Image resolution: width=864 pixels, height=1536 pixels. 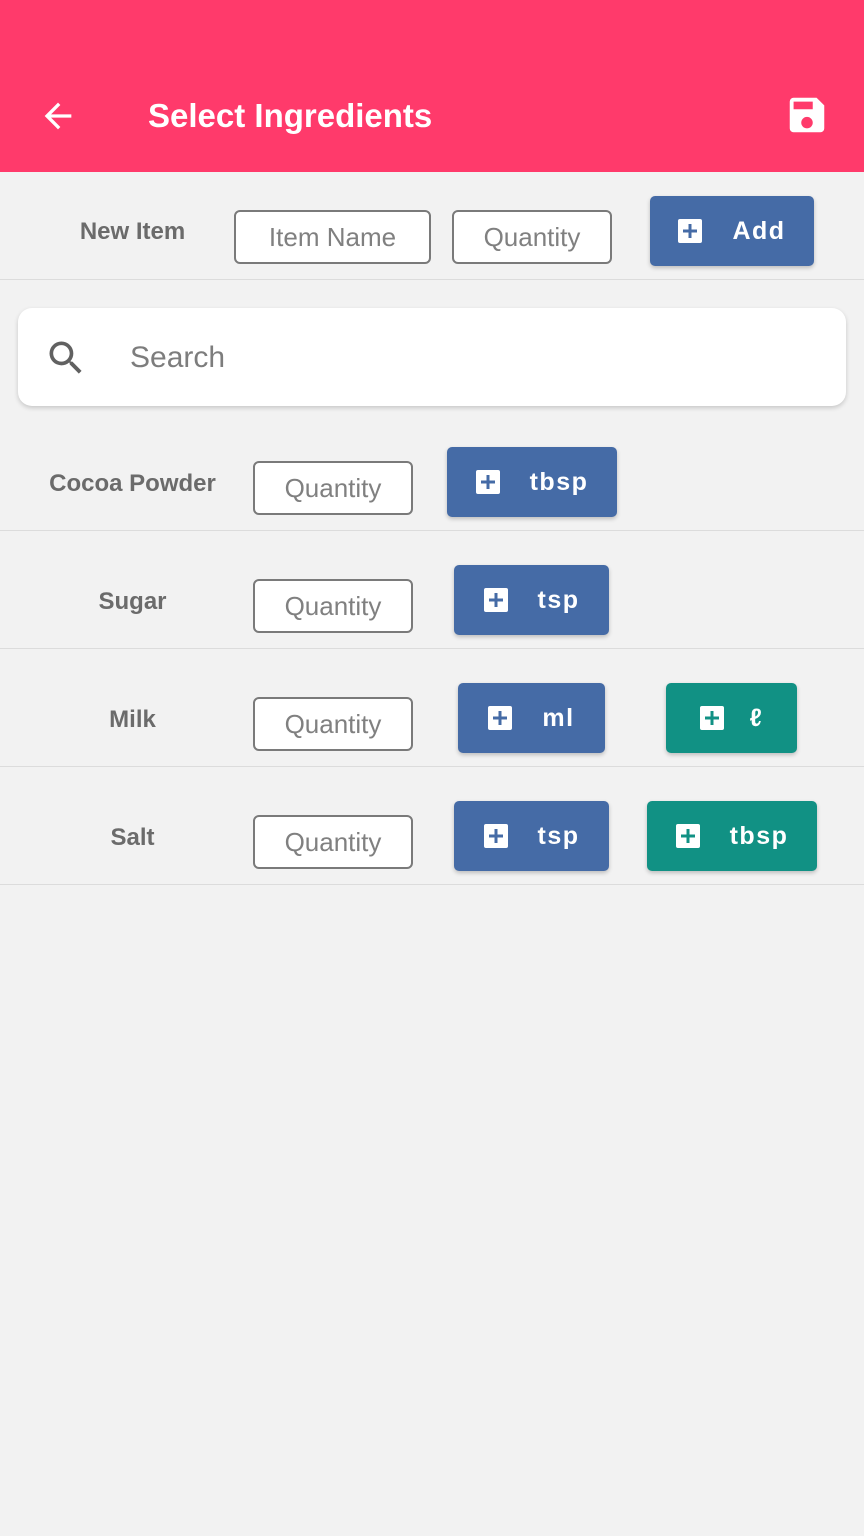 What do you see at coordinates (290, 115) in the screenshot?
I see `page-title: Select Ingredients` at bounding box center [290, 115].